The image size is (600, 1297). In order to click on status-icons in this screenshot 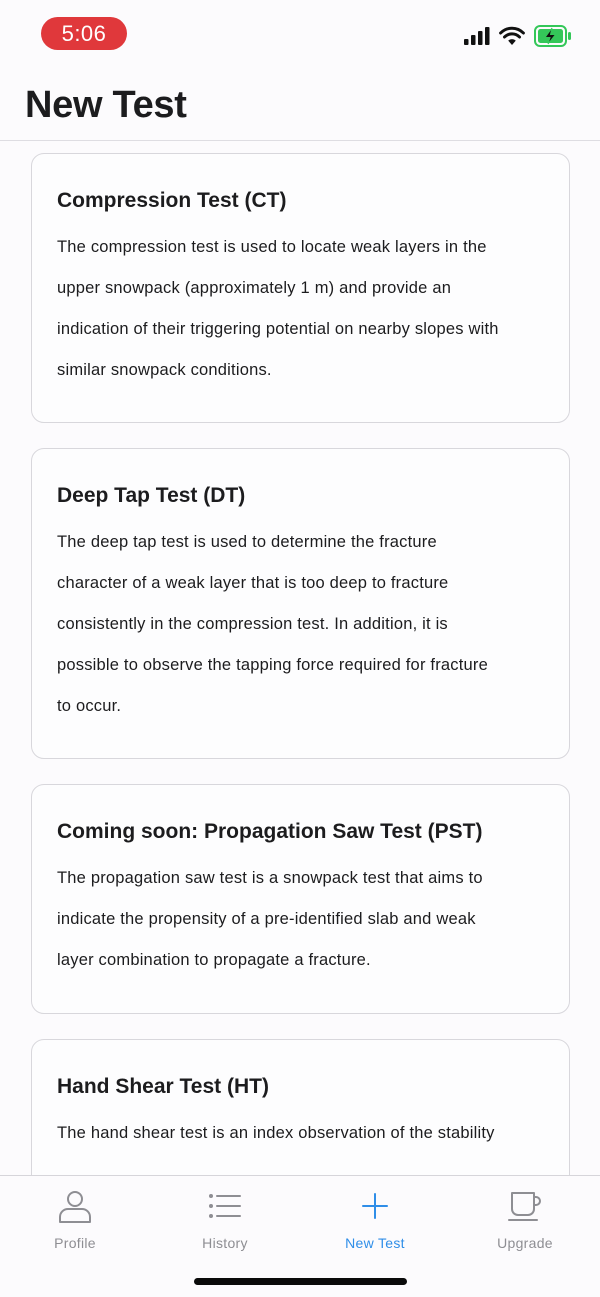, I will do `click(518, 36)`.